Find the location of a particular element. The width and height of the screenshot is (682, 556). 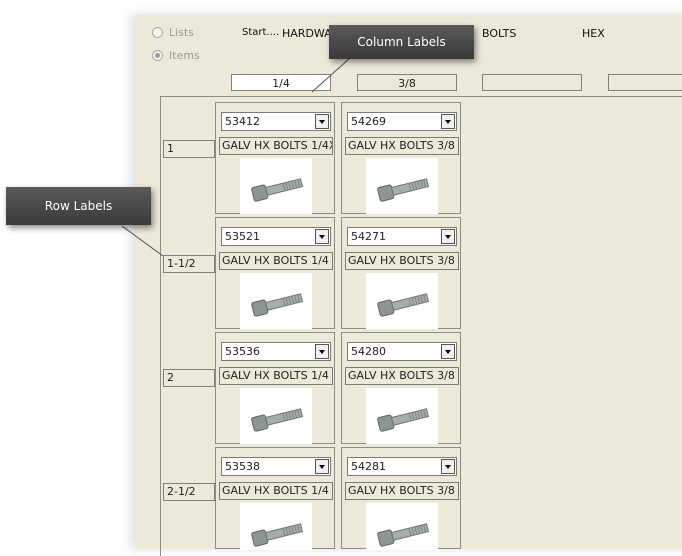

column-labels-callout: Column Labels is located at coordinates (401, 42).